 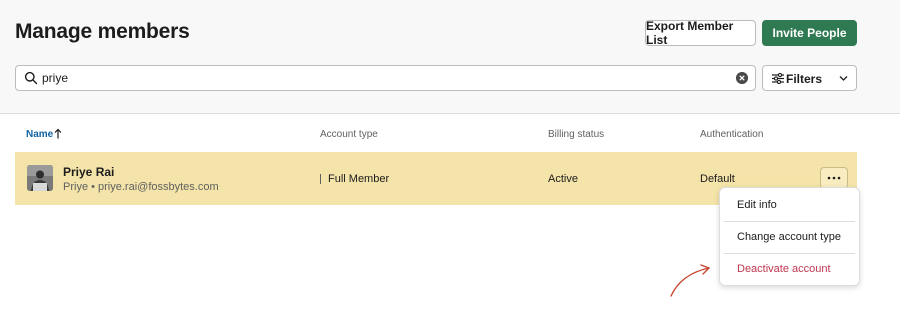 I want to click on account-type-cell: Full Member, so click(x=359, y=179).